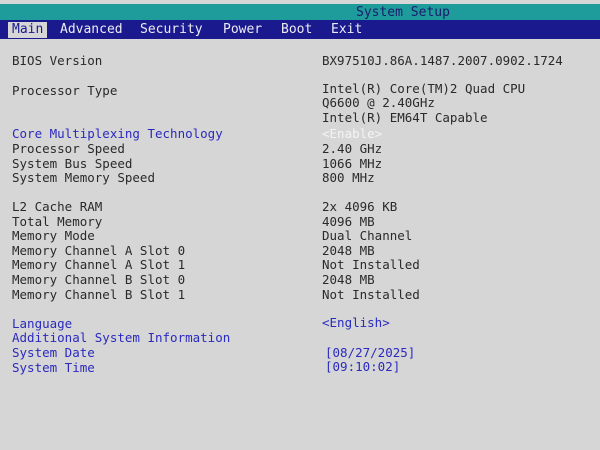 The width and height of the screenshot is (600, 450). What do you see at coordinates (348, 177) in the screenshot?
I see `system-memory-speed-value: 800 MHz` at bounding box center [348, 177].